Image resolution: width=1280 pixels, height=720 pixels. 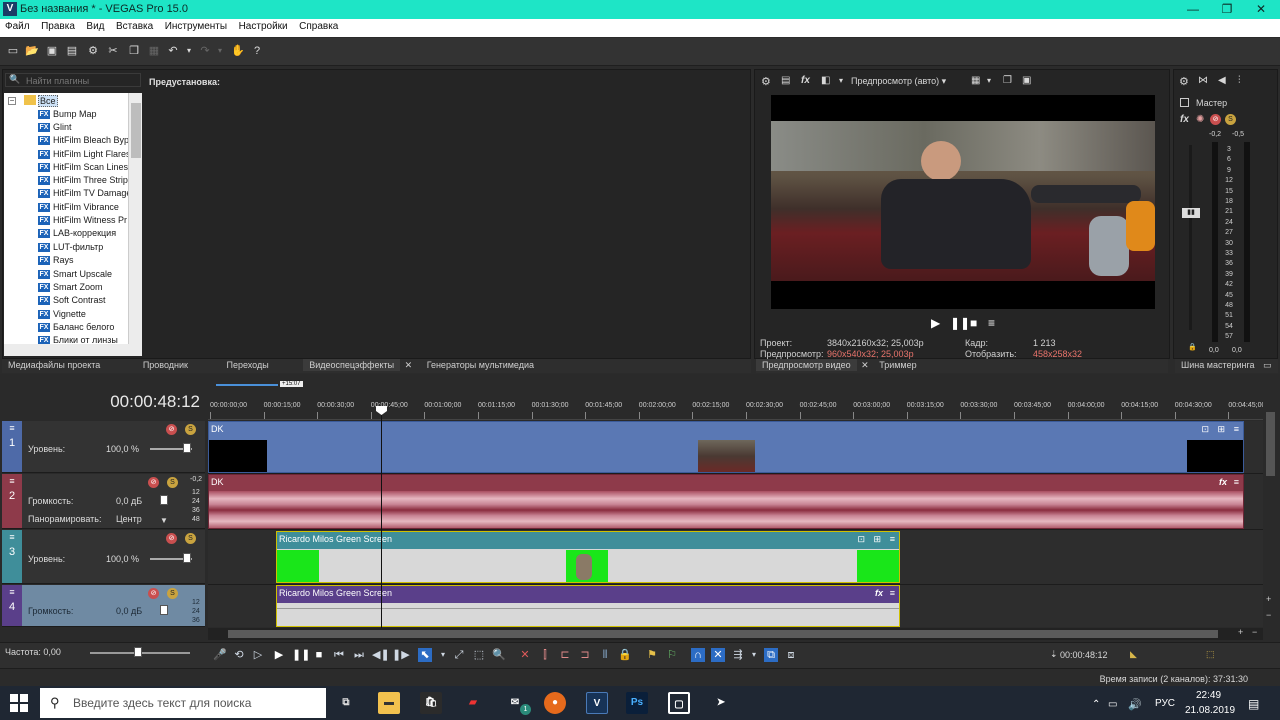 What do you see at coordinates (1007, 80) in the screenshot?
I see `copy-snapshot-icon: ❐` at bounding box center [1007, 80].